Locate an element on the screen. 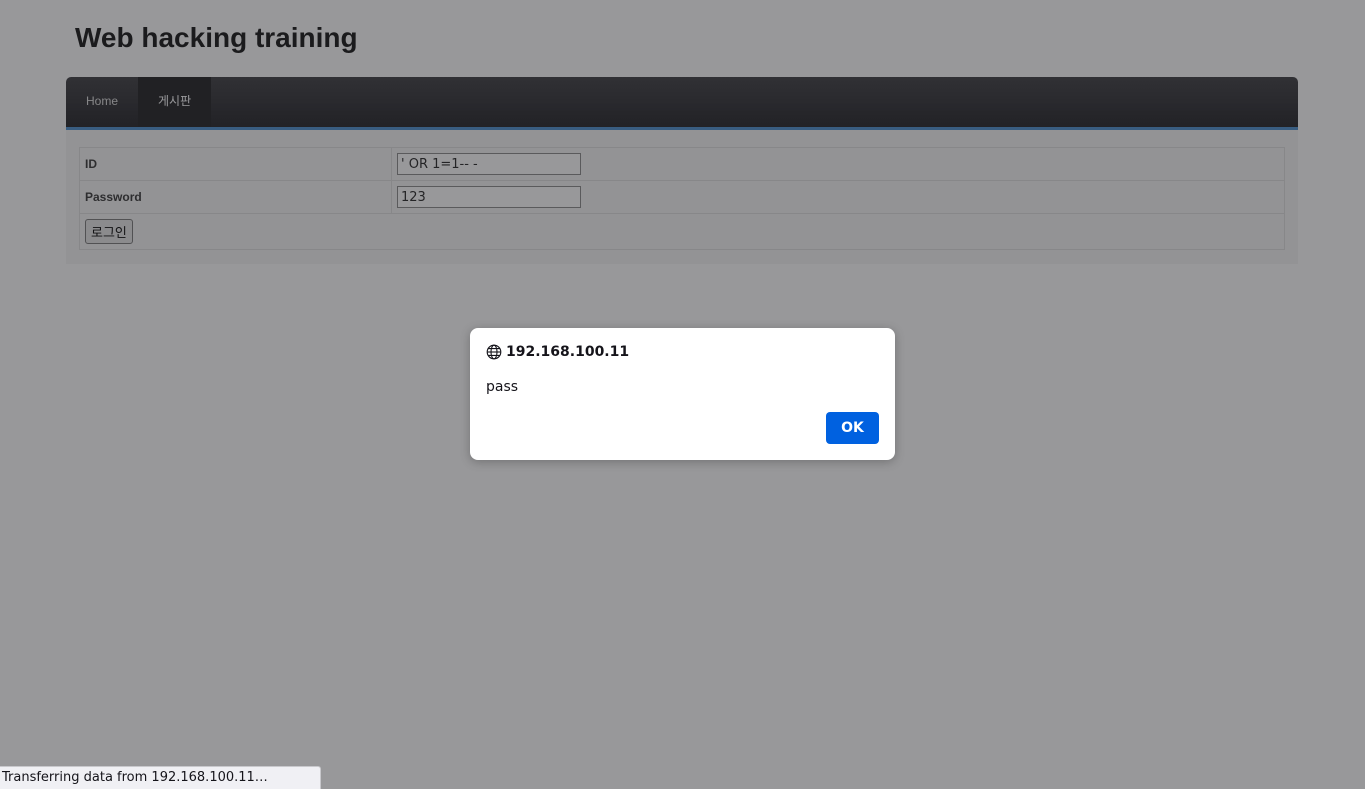 Image resolution: width=1365 pixels, height=789 pixels. ok-button: OK is located at coordinates (852, 428).